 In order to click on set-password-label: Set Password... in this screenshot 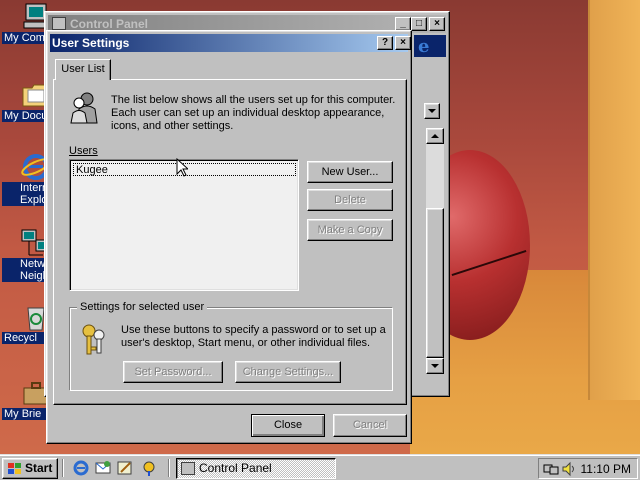, I will do `click(173, 372)`.